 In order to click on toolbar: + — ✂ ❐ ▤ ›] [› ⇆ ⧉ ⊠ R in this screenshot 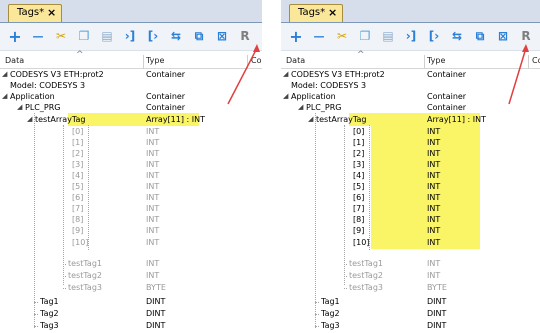, I will do `click(131, 37)`.